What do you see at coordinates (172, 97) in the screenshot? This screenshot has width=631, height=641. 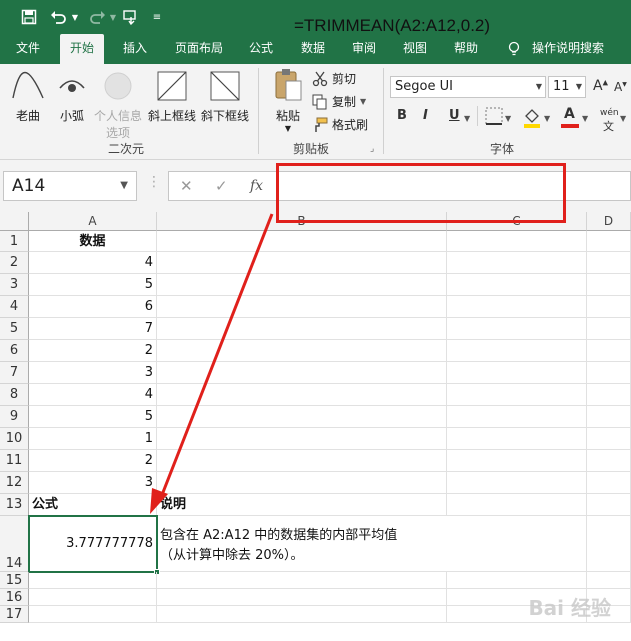 I see `diagonal-up-border-button: 斜上框线` at bounding box center [172, 97].